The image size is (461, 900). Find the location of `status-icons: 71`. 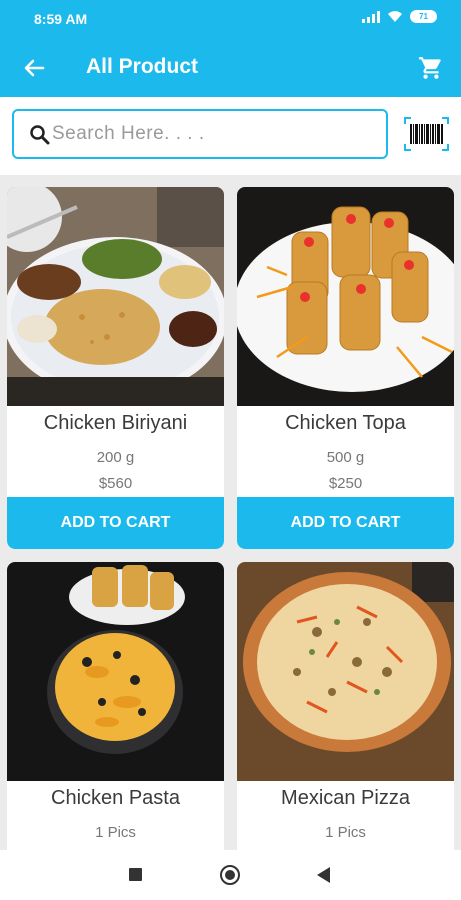

status-icons: 71 is located at coordinates (399, 16).